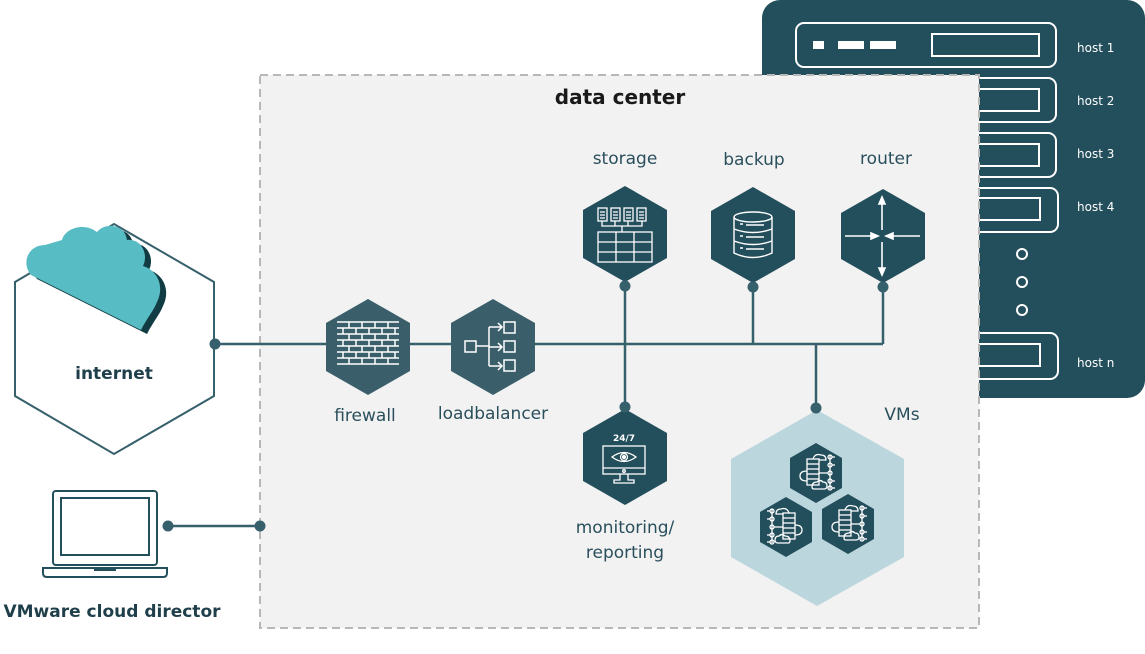 The width and height of the screenshot is (1145, 654). What do you see at coordinates (625, 528) in the screenshot?
I see `monitoring-label-line1: monitoring/` at bounding box center [625, 528].